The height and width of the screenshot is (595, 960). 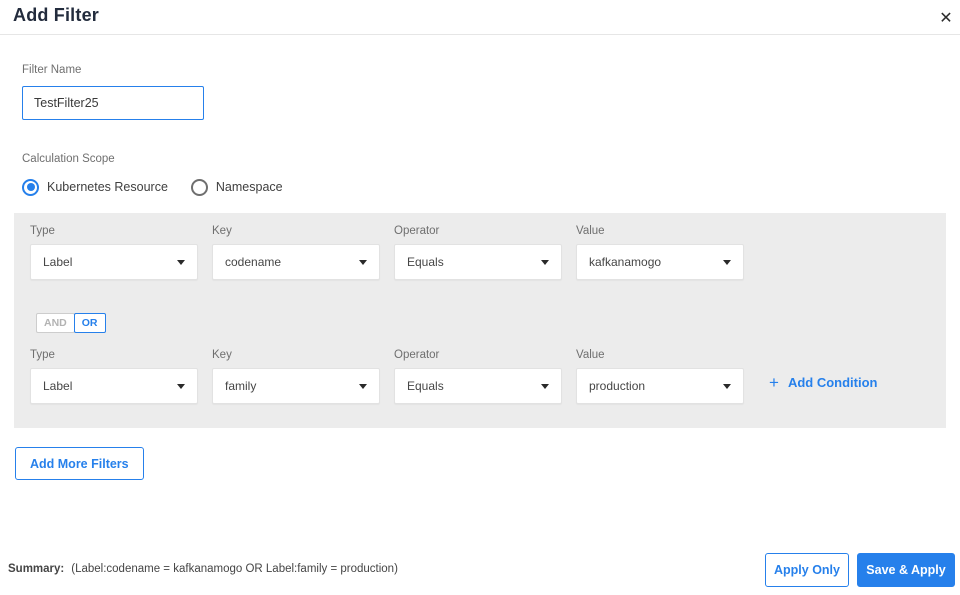 I want to click on type-select-row2-value: Label, so click(x=58, y=386).